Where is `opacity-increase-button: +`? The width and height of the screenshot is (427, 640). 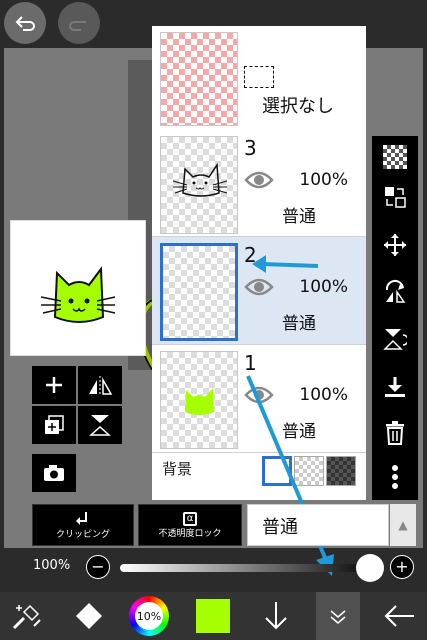
opacity-increase-button: + is located at coordinates (402, 567).